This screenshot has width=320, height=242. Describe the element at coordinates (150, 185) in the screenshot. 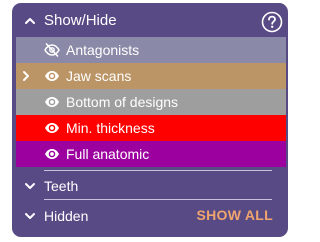

I see `section-teeth: Teeth` at that location.